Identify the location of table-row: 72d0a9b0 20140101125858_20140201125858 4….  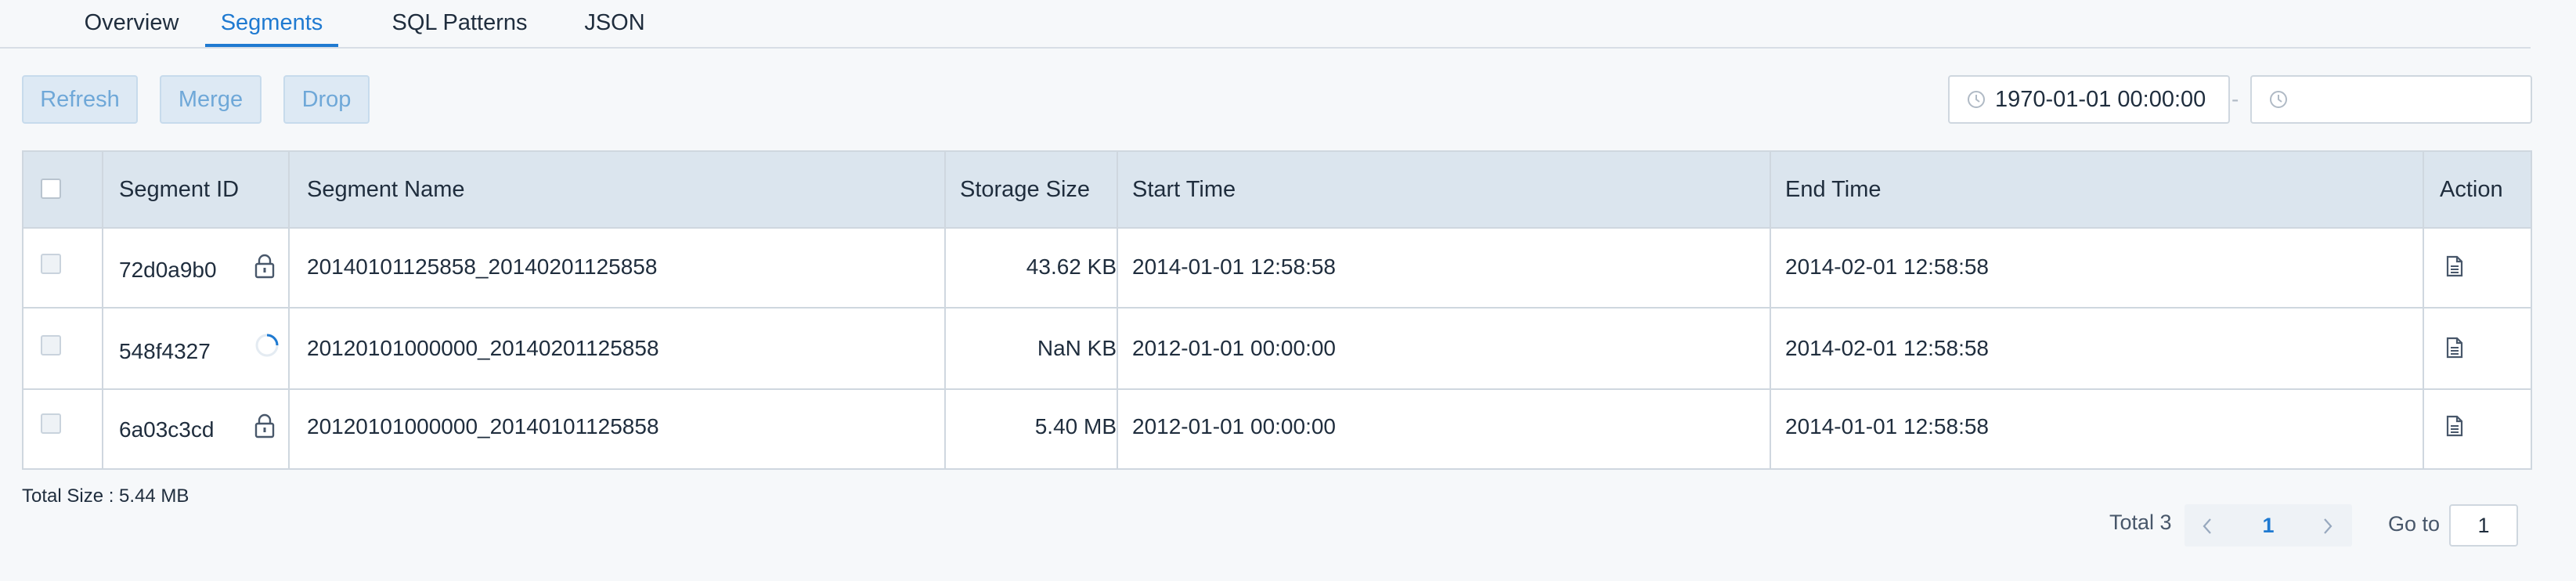
(1277, 267).